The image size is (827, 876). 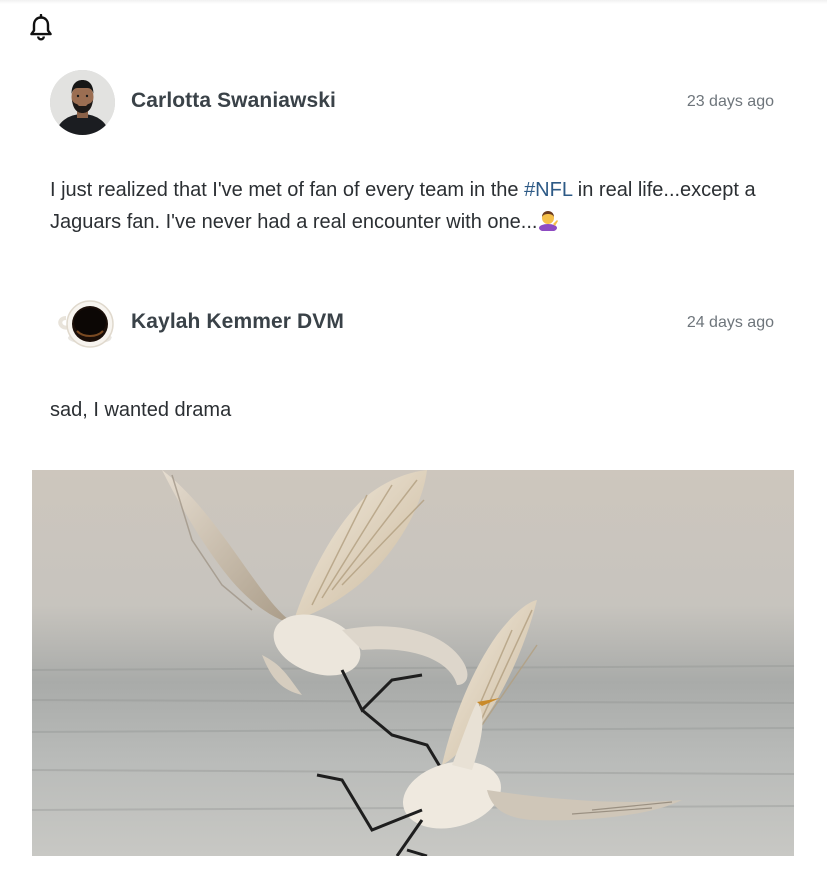 What do you see at coordinates (413, 2) in the screenshot?
I see `top-divider` at bounding box center [413, 2].